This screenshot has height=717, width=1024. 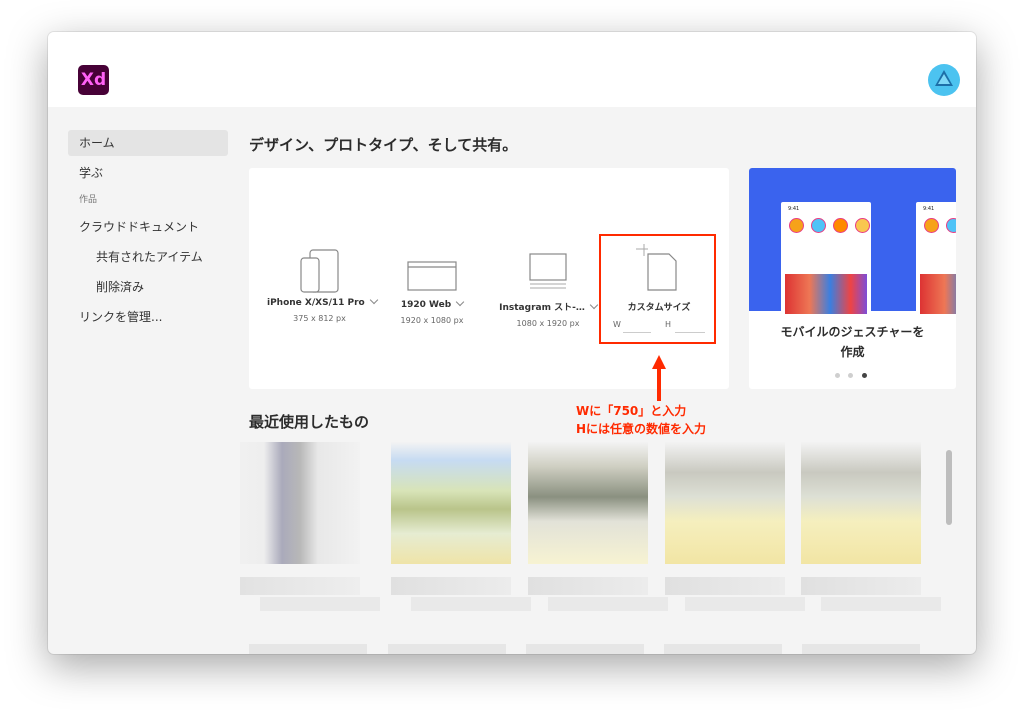 I want to click on carousel-title-line: 作成, so click(x=852, y=352).